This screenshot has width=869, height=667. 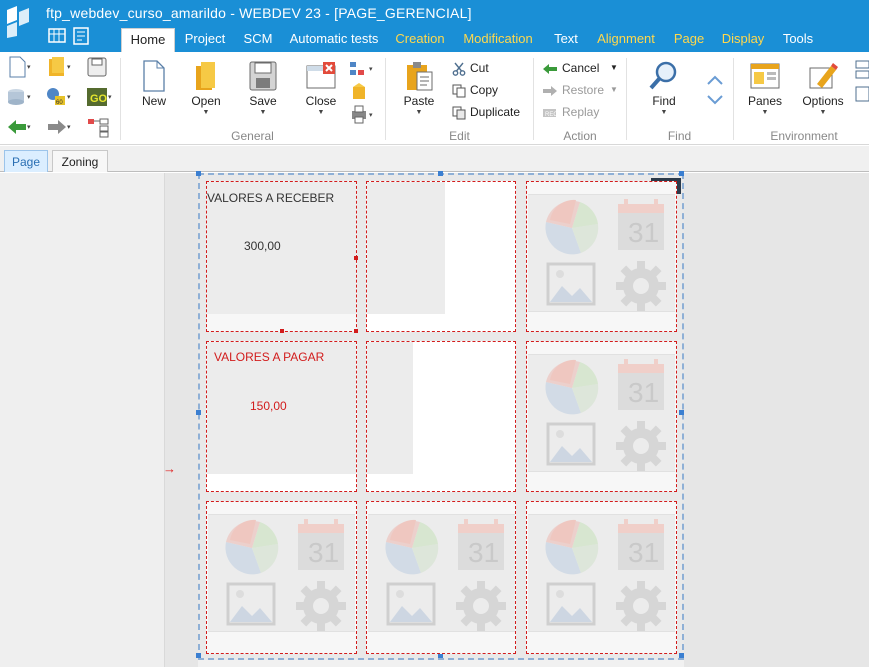 What do you see at coordinates (715, 99) in the screenshot?
I see `chevron-down-icon` at bounding box center [715, 99].